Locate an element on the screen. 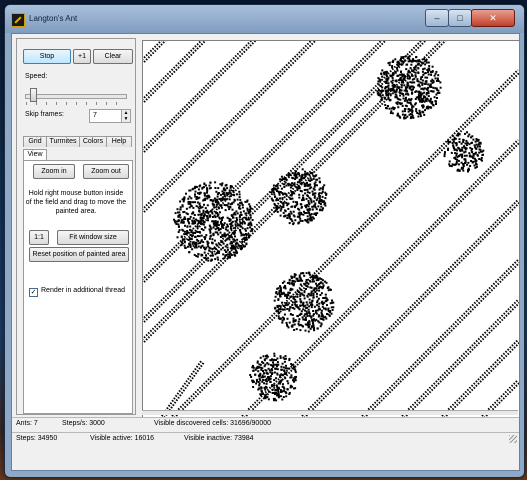  title-bar: Langton's Ant – □ ✕ is located at coordinates (264, 19).